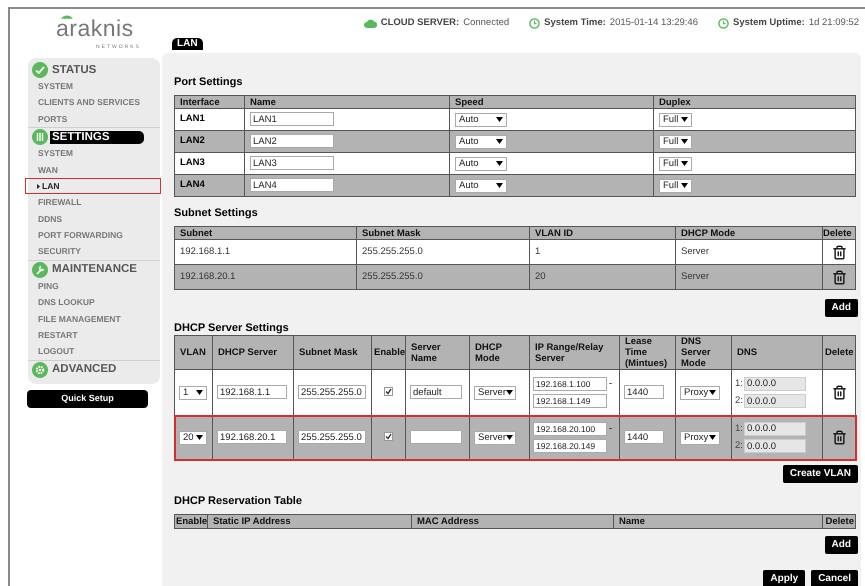 The width and height of the screenshot is (865, 586). I want to click on status-label: System Uptime:, so click(769, 23).